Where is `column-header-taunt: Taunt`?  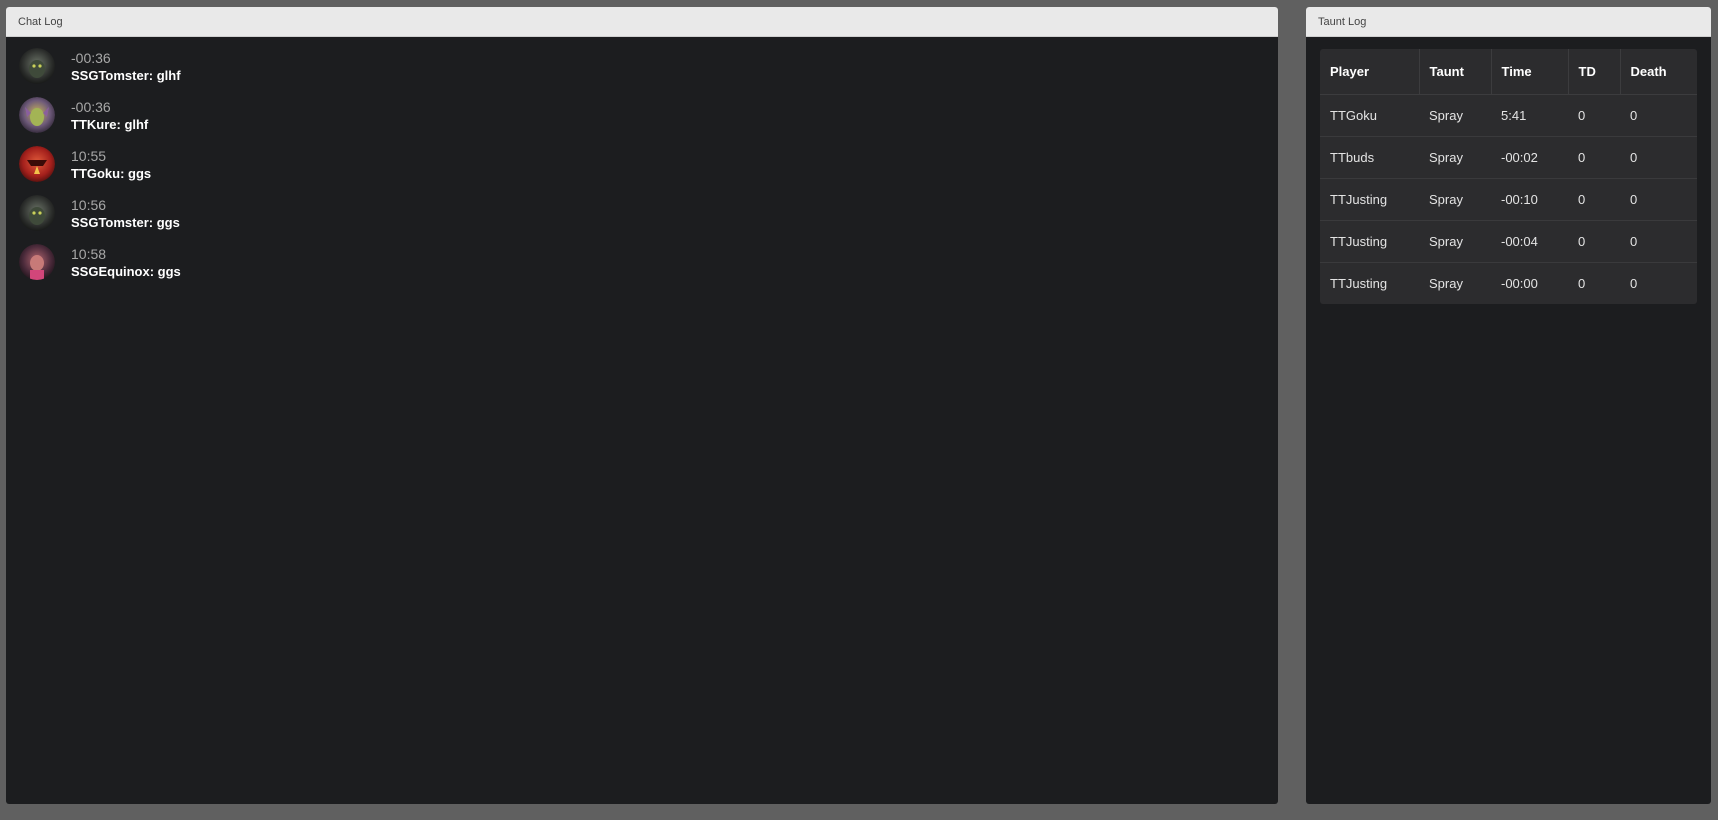 column-header-taunt: Taunt is located at coordinates (1455, 72).